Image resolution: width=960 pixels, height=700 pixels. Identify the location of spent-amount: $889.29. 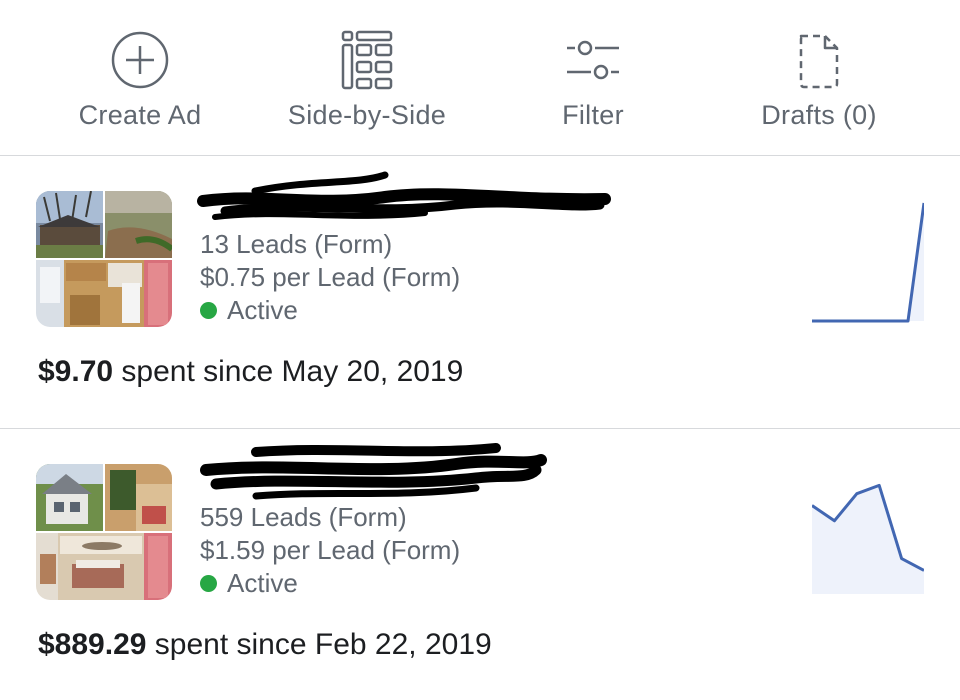
(92, 644).